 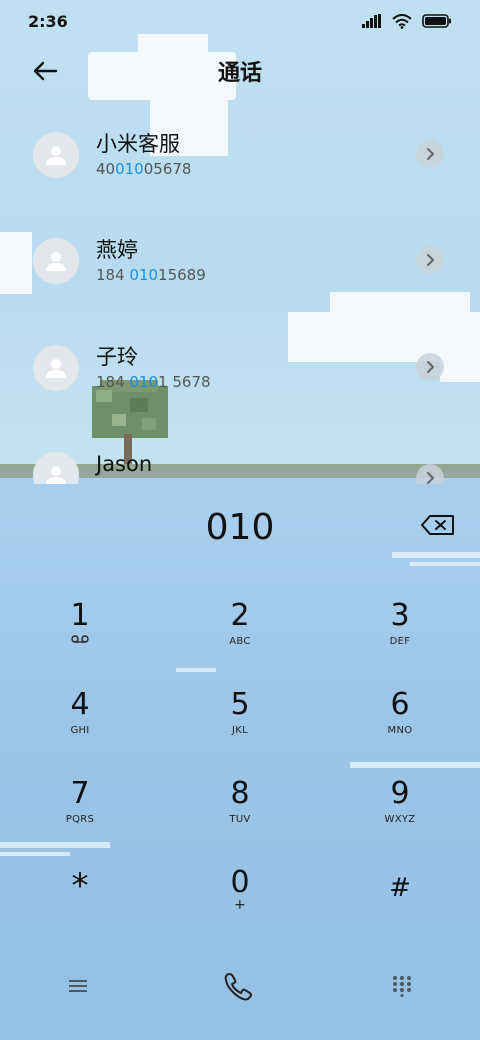 I want to click on key-8: 8 TUV, so click(x=240, y=816).